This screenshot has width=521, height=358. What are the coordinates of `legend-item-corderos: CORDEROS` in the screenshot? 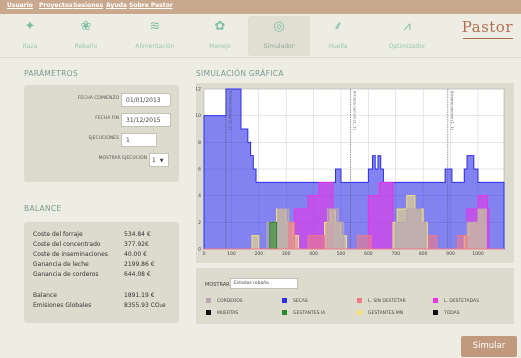 It's located at (224, 301).